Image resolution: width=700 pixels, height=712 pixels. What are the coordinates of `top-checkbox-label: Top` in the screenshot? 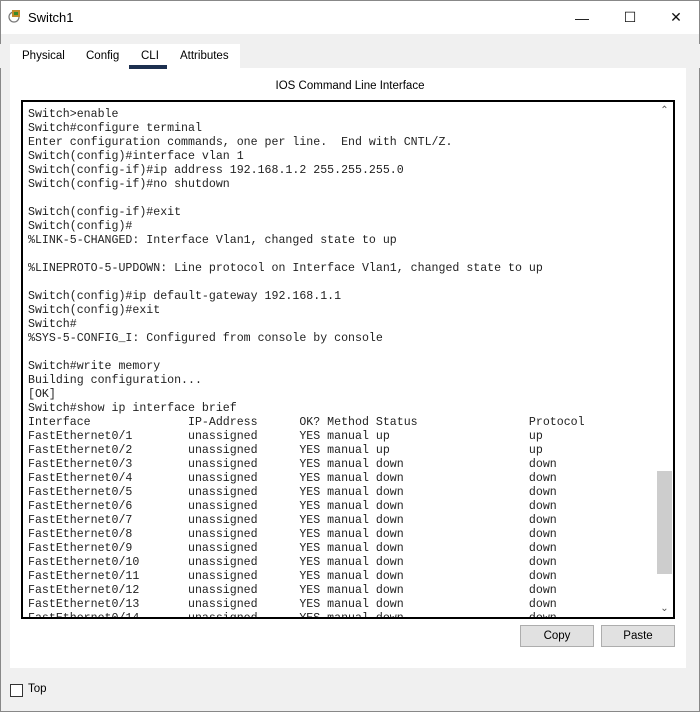 It's located at (37, 689).